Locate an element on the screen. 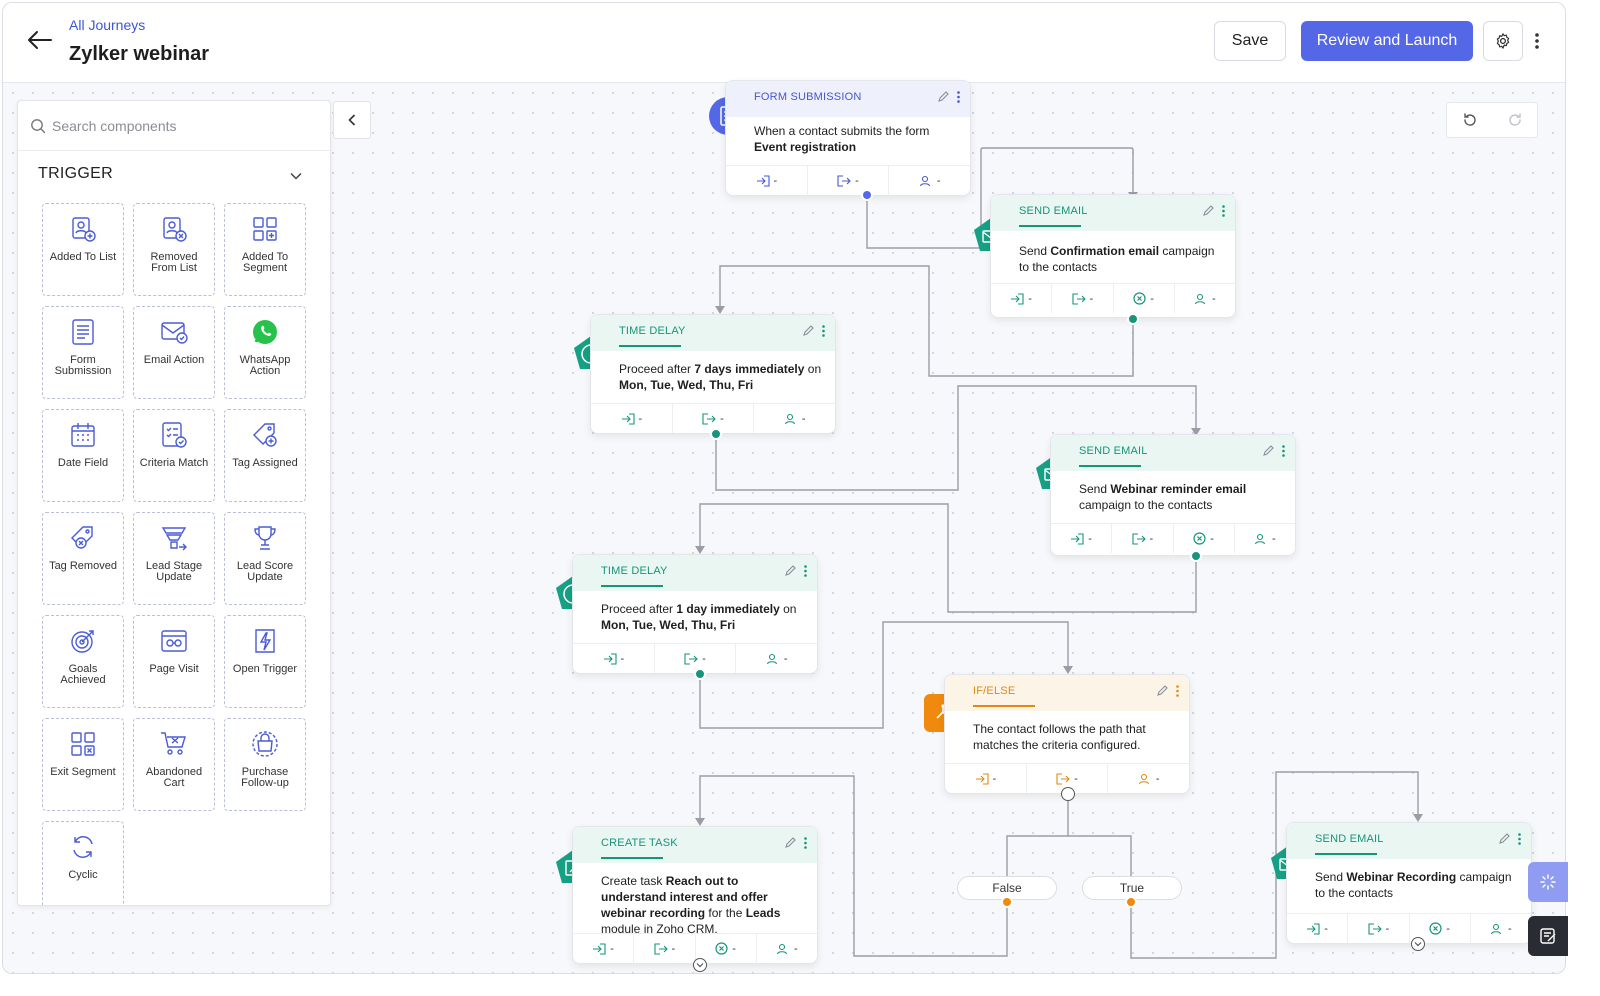 This screenshot has width=1600, height=996. tile-abandoned-cart: Abandoned Cart is located at coordinates (174, 764).